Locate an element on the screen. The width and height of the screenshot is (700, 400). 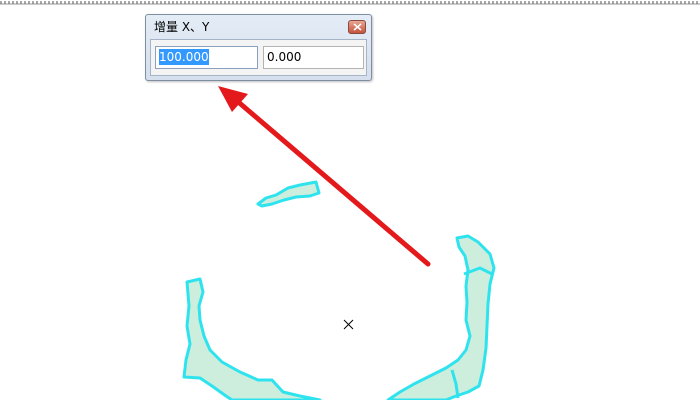
dialog-body: 100.000 0.000 is located at coordinates (258, 57).